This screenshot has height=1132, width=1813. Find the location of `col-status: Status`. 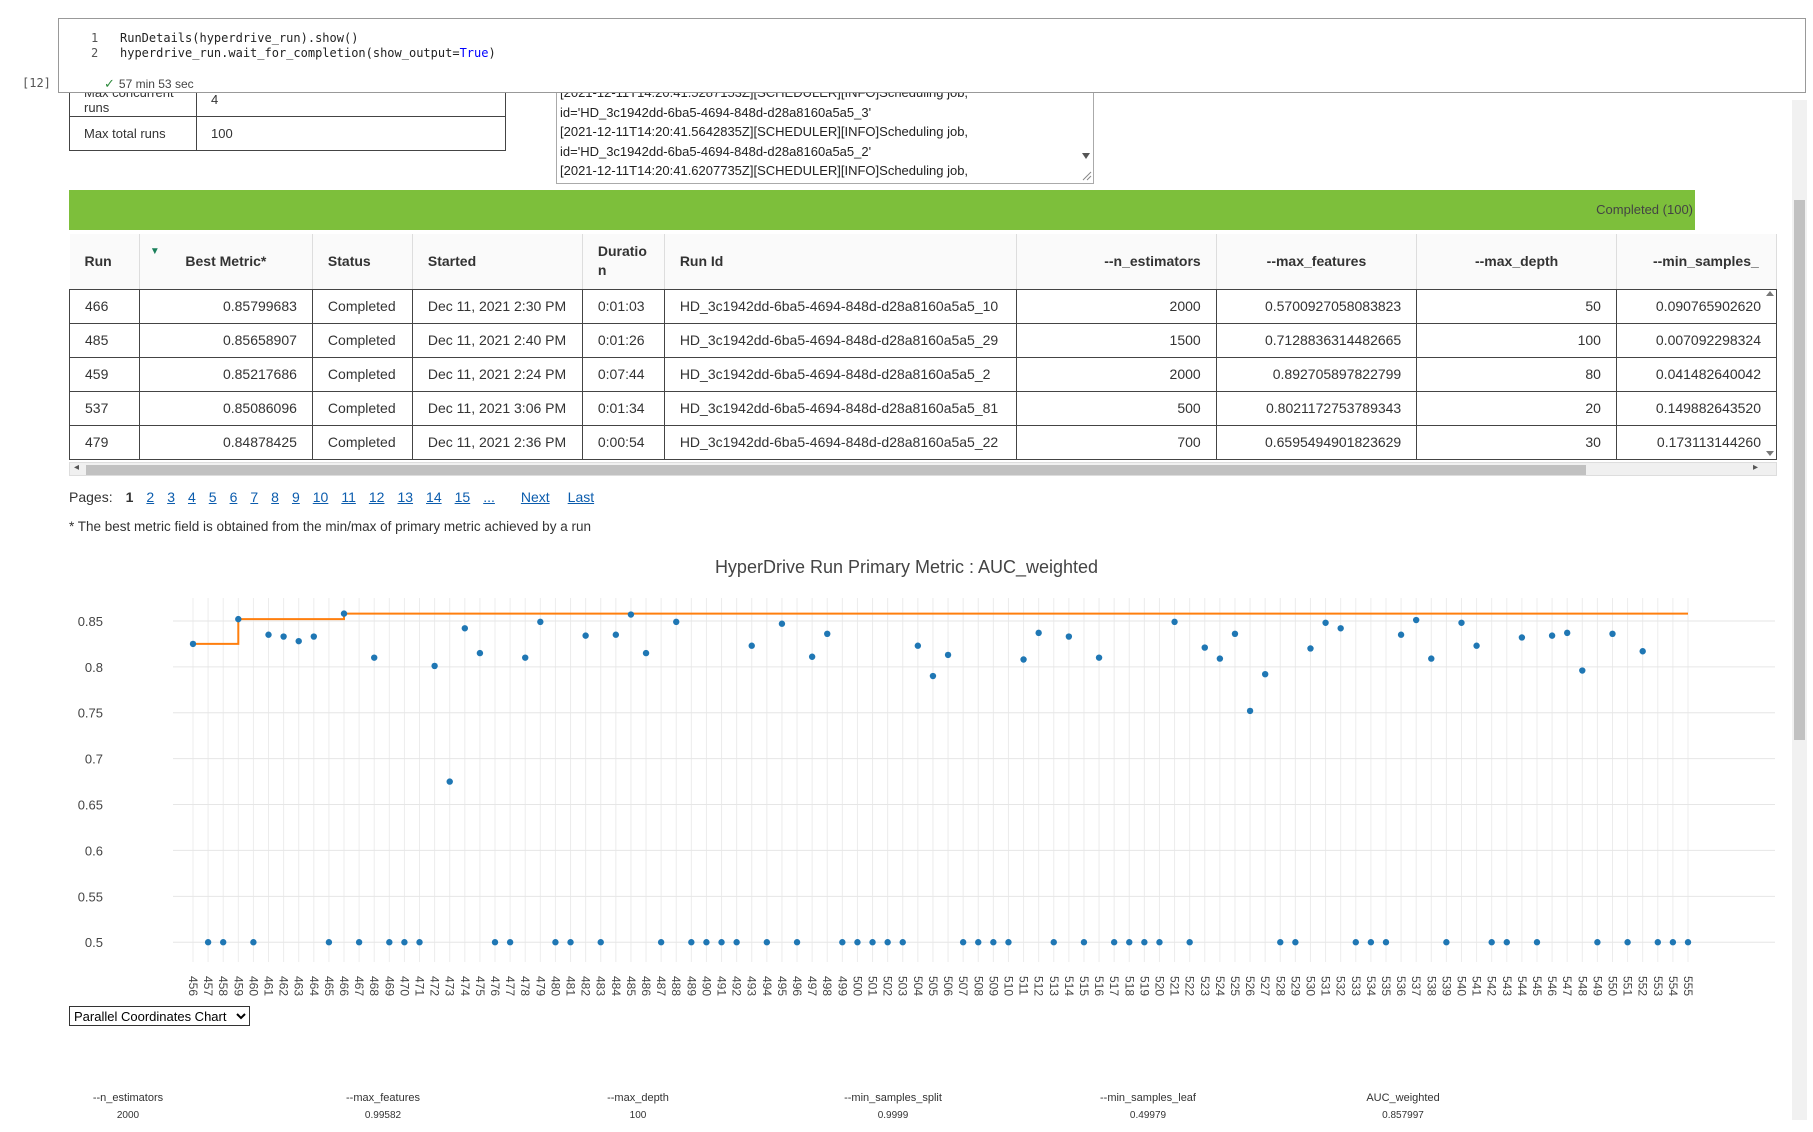

col-status: Status is located at coordinates (362, 262).